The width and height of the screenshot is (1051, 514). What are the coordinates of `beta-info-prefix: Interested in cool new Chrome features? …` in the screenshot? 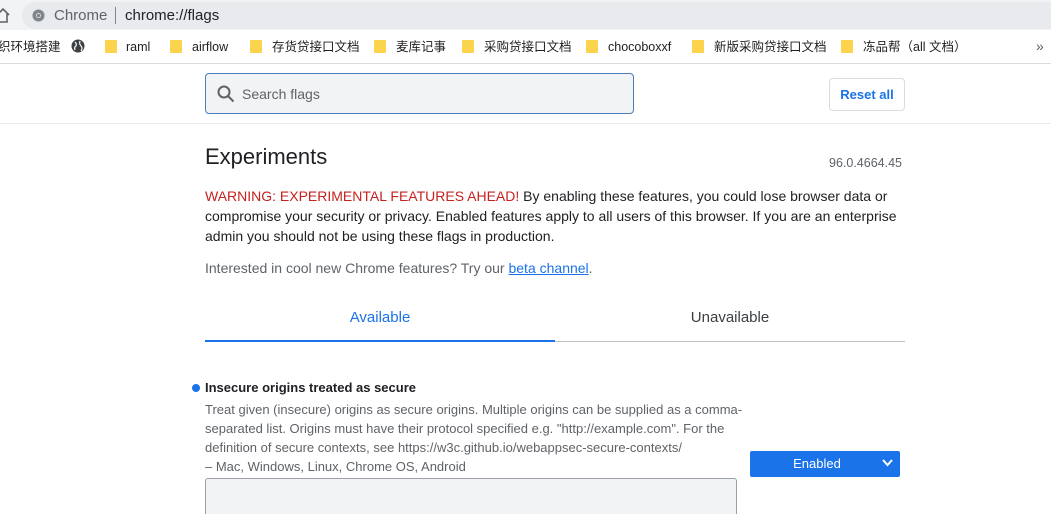 It's located at (357, 268).